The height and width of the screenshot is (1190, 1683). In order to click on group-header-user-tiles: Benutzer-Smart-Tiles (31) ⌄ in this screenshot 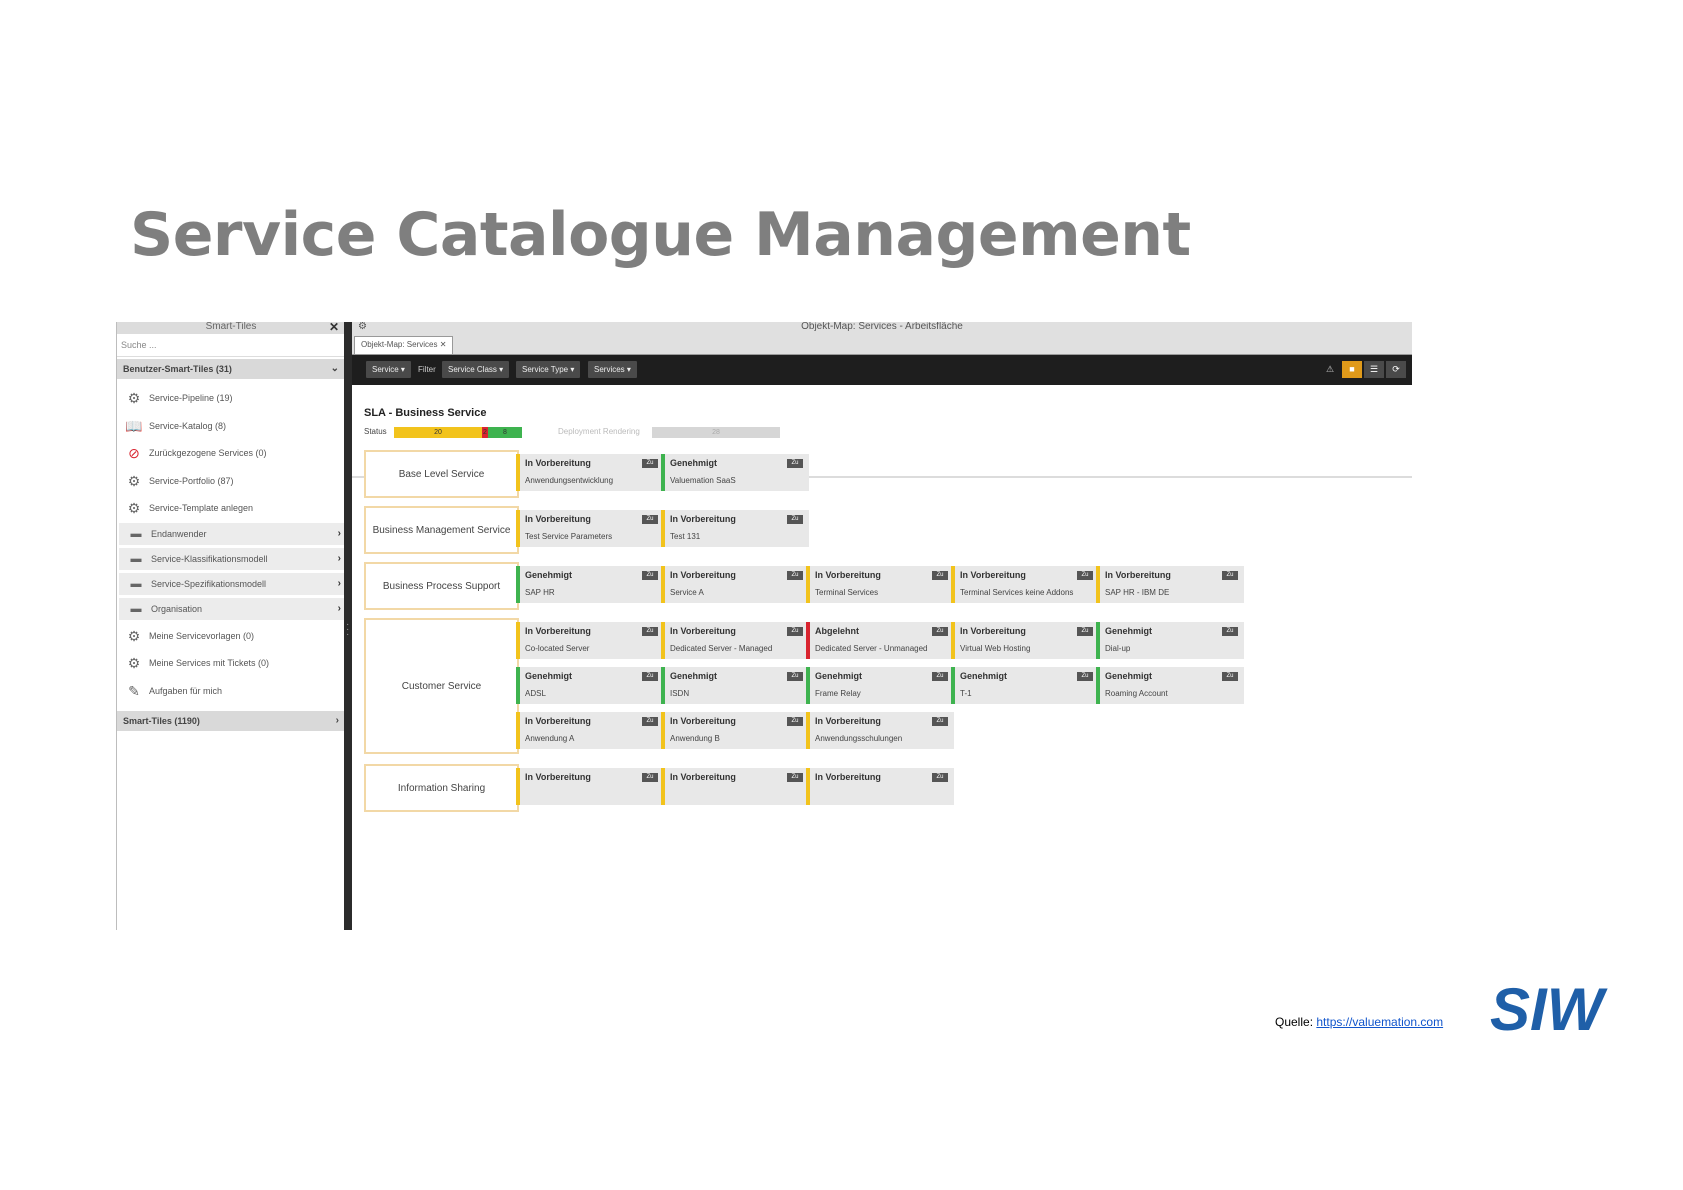, I will do `click(231, 369)`.